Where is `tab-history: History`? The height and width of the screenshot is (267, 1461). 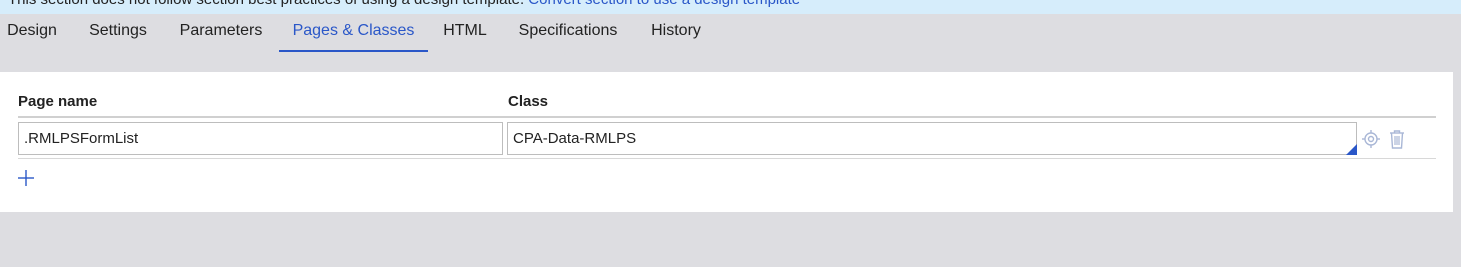
tab-history: History is located at coordinates (676, 33).